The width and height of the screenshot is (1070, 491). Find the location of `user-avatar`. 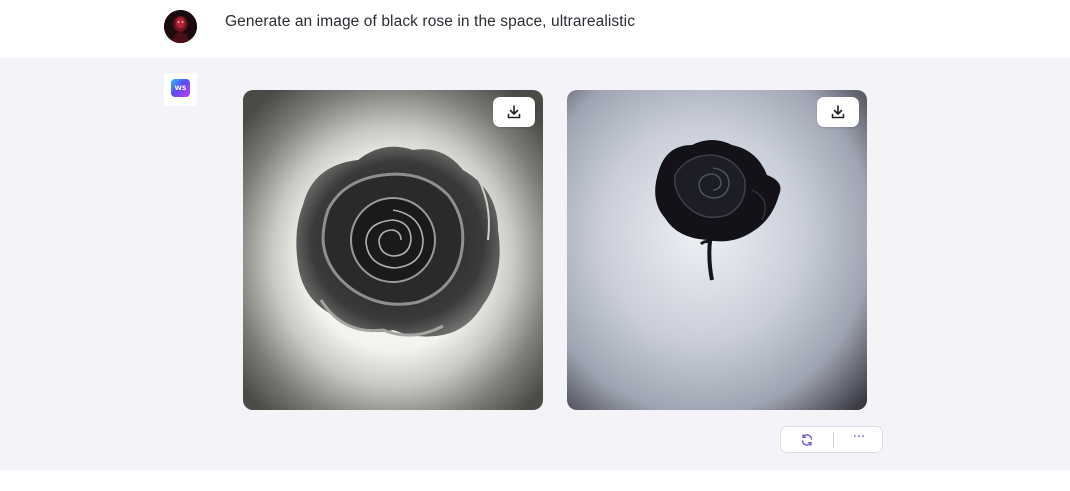

user-avatar is located at coordinates (180, 26).